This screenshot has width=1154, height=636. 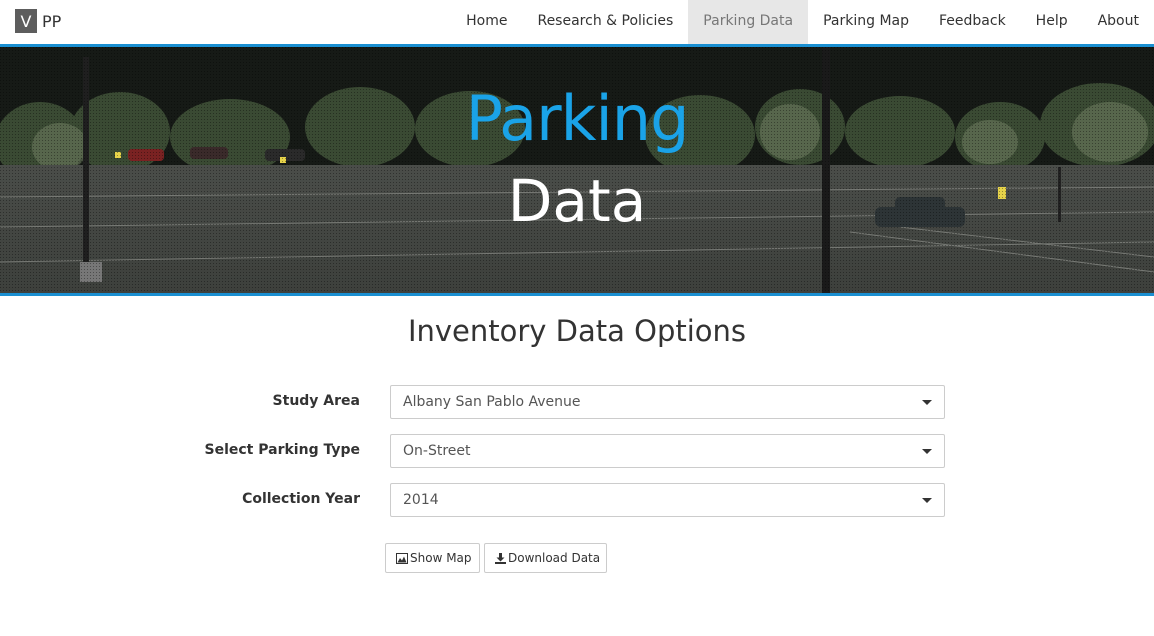 I want to click on nav-item-feedback: Feedback, so click(x=972, y=22).